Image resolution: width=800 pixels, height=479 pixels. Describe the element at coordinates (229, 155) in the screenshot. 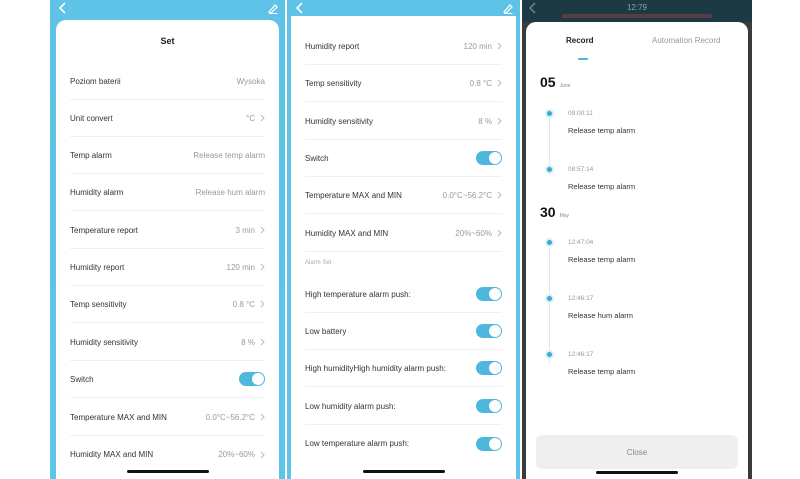

I see `setting-value: Release temp alarm` at that location.